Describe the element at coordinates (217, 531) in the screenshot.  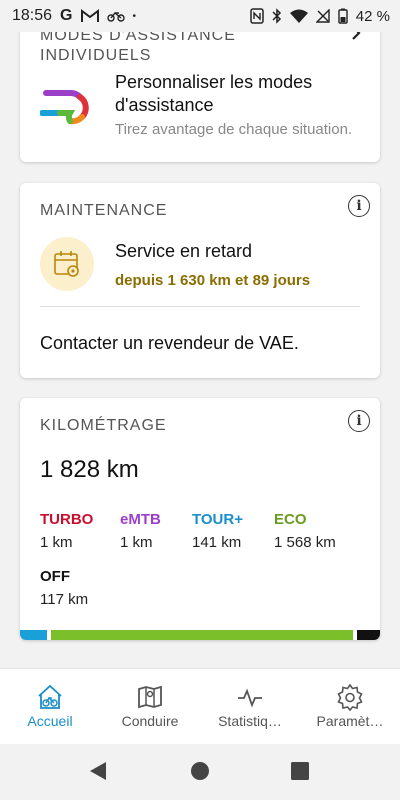
I see `mode-tour-plus: TOUR+ 141 km` at that location.